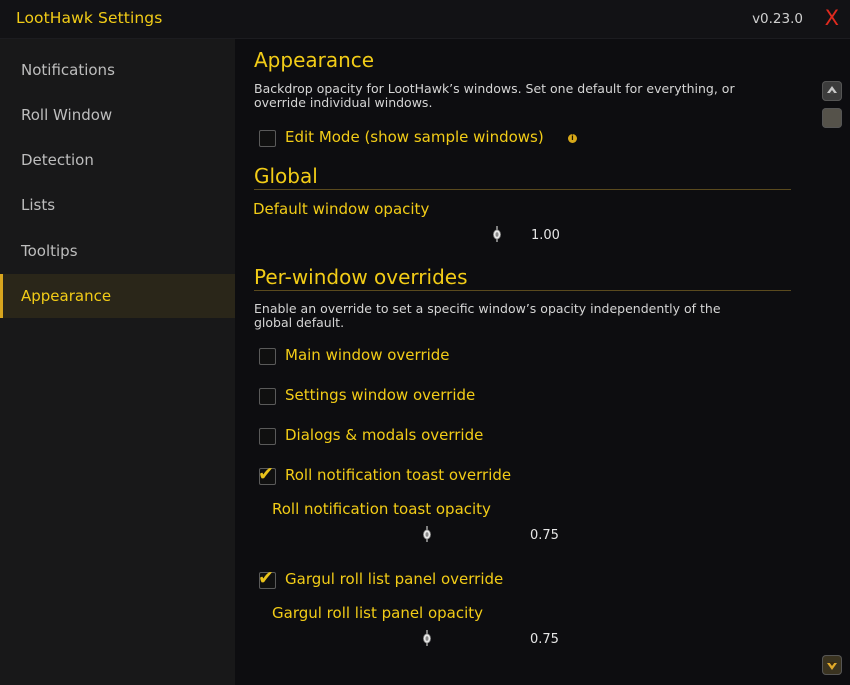 The height and width of the screenshot is (685, 850). What do you see at coordinates (522, 290) in the screenshot?
I see `overrides-divider` at bounding box center [522, 290].